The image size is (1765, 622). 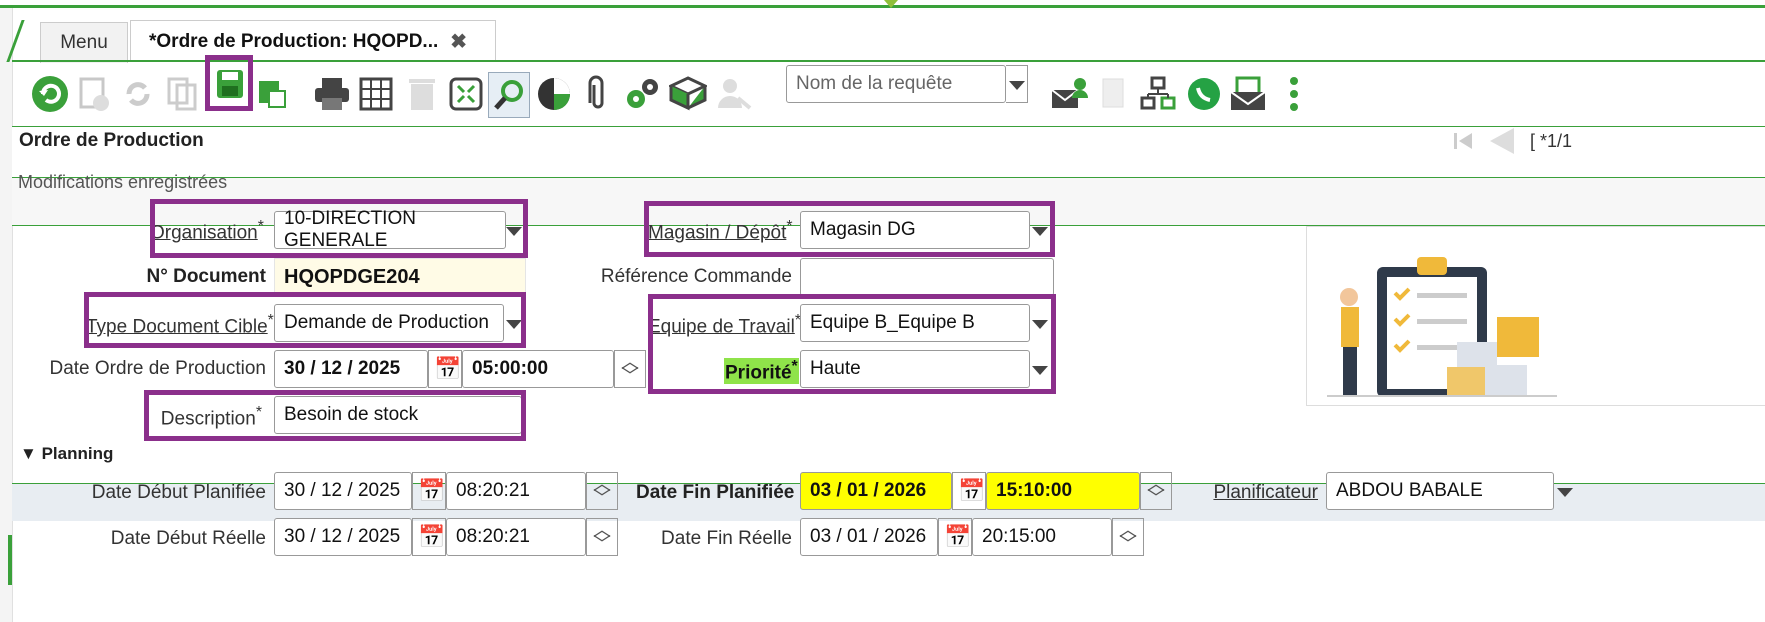 What do you see at coordinates (1204, 94) in the screenshot?
I see `whatsapp-icon` at bounding box center [1204, 94].